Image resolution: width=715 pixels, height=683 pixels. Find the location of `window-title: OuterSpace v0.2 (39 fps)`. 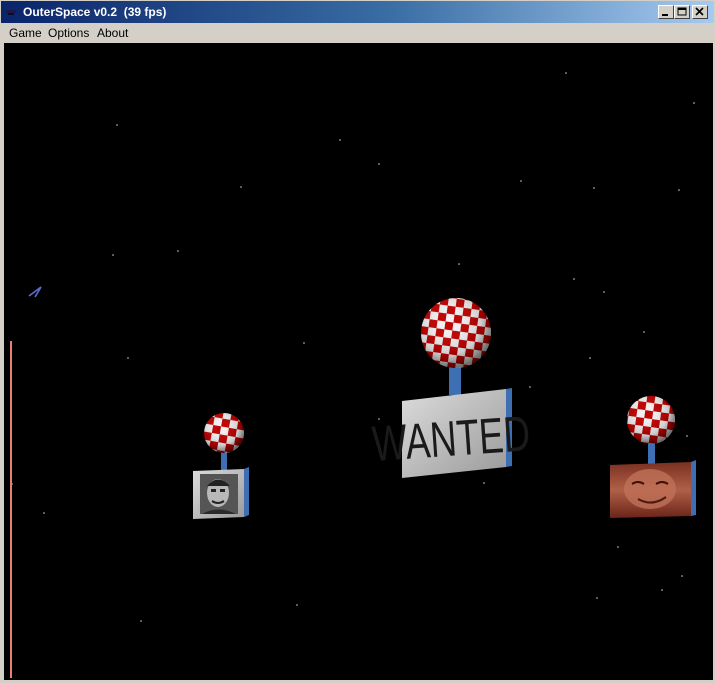

window-title: OuterSpace v0.2 (39 fps) is located at coordinates (95, 12).